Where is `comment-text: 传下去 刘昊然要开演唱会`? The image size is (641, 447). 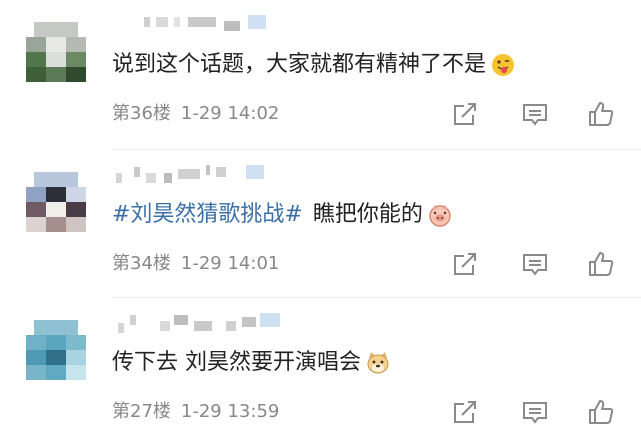 comment-text: 传下去 刘昊然要开演唱会 is located at coordinates (251, 363).